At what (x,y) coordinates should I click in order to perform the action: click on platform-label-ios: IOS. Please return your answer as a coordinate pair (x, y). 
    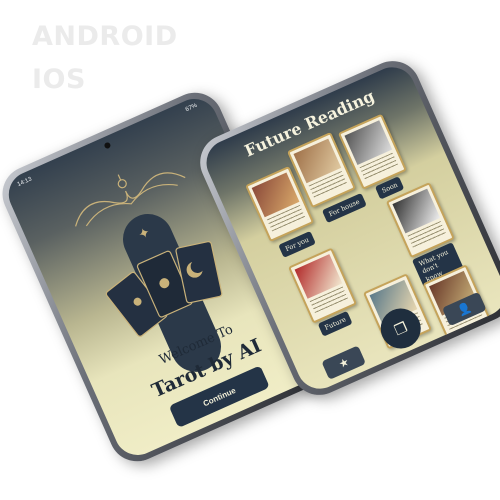
    Looking at the image, I should click on (59, 79).